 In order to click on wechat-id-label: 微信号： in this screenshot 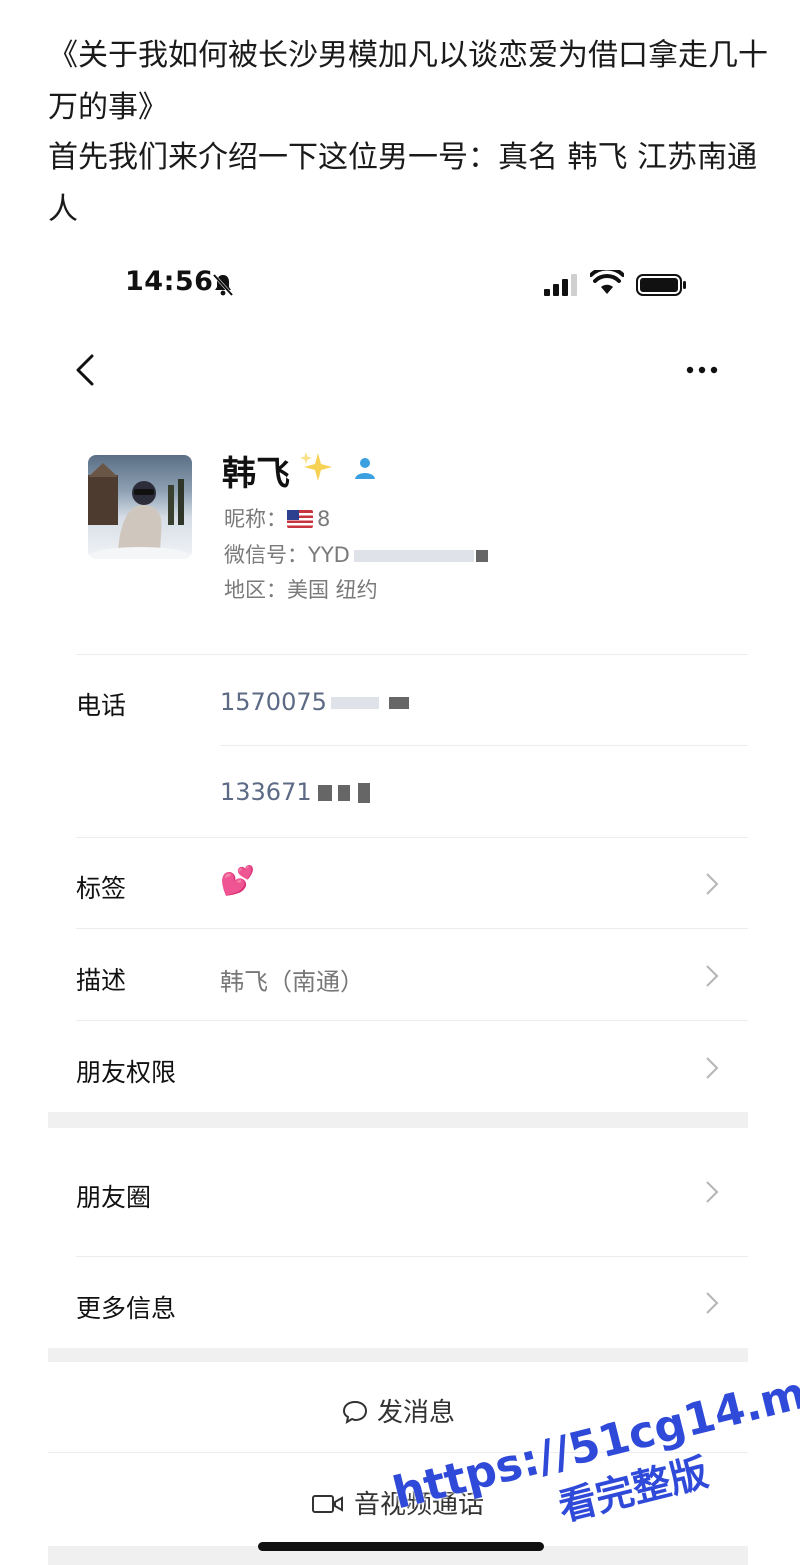, I will do `click(266, 555)`.